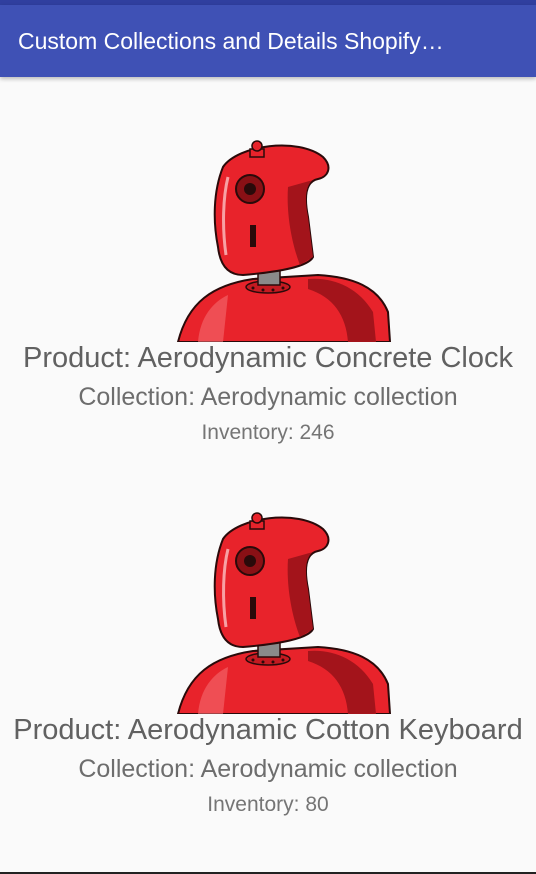 Image resolution: width=536 pixels, height=874 pixels. Describe the element at coordinates (268, 432) in the screenshot. I see `inventory-count: Inventory: 246` at that location.